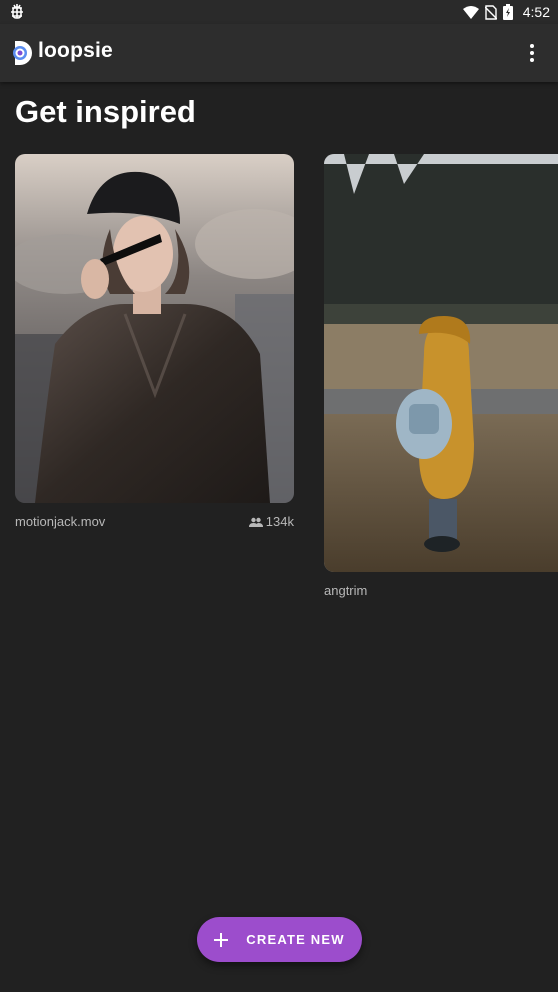 Image resolution: width=558 pixels, height=992 pixels. Describe the element at coordinates (279, 12) in the screenshot. I see `status-bar: 4:52` at that location.